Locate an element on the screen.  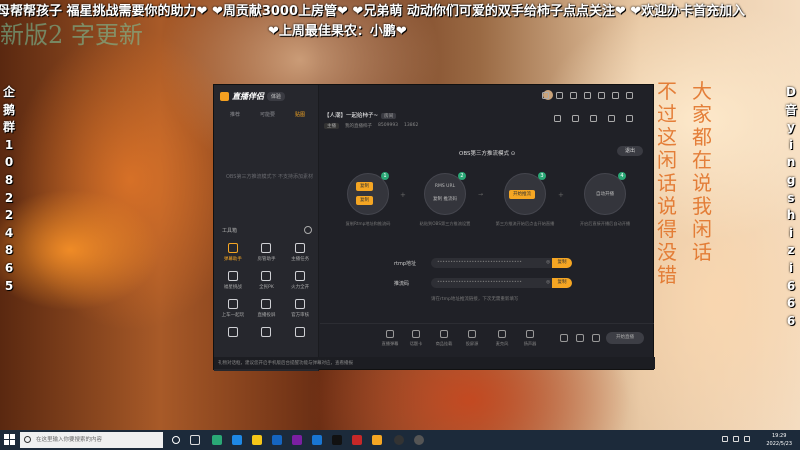
poem-char: 话 is located at coordinates (667, 183).